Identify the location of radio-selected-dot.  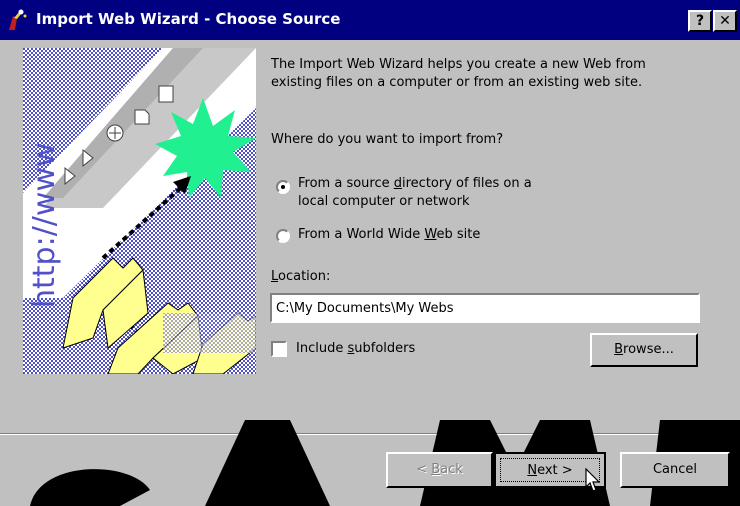
(283, 187).